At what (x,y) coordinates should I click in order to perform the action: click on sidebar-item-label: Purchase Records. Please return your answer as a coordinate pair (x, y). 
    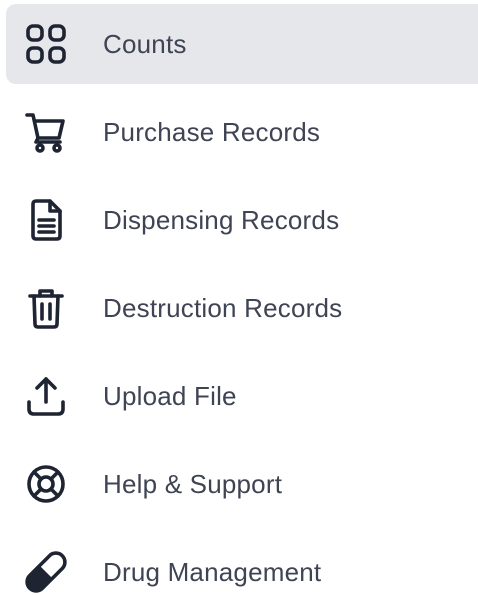
    Looking at the image, I should click on (212, 131).